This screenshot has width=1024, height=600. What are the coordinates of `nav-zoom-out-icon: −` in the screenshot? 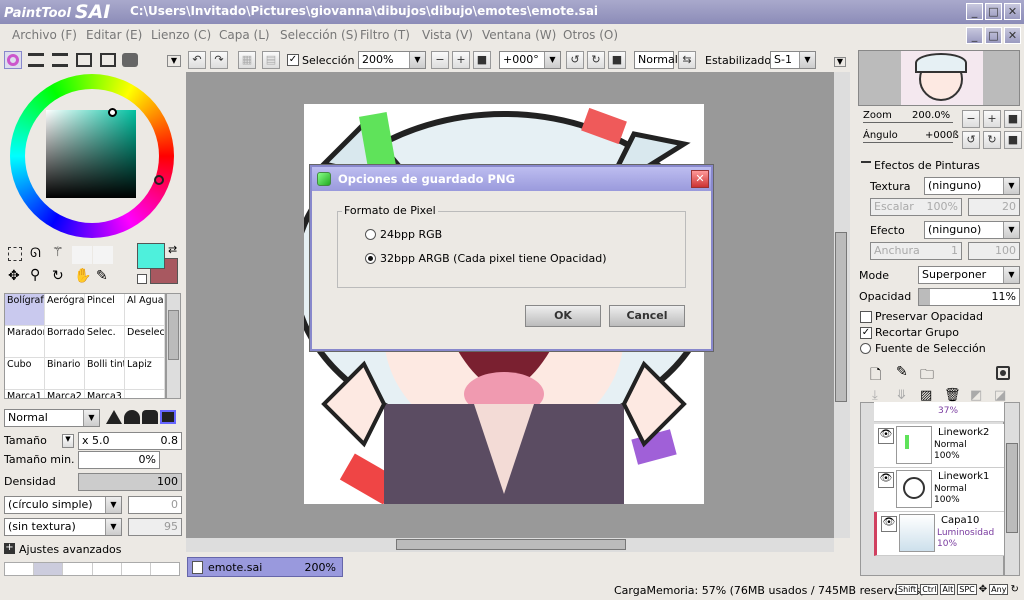 It's located at (971, 119).